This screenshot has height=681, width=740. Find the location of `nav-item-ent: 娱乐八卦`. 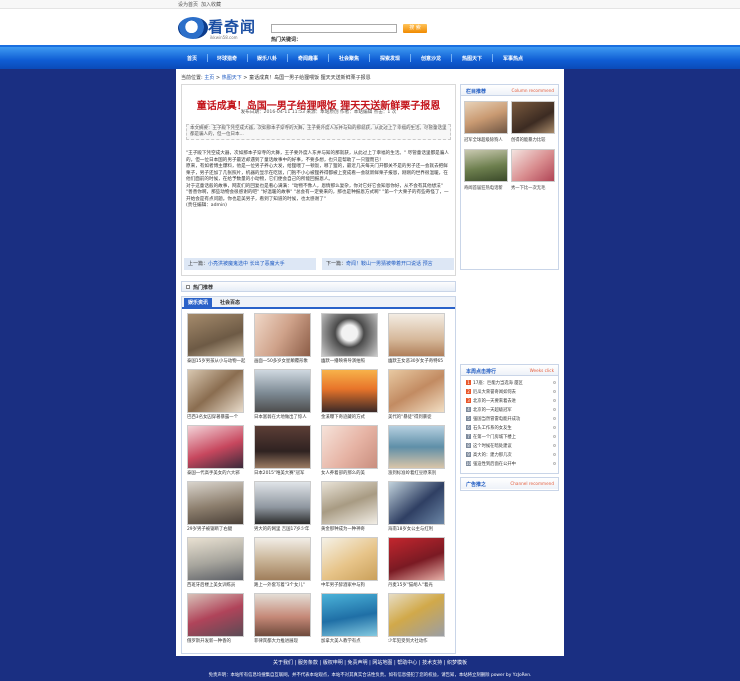

nav-item-ent: 娱乐八卦 is located at coordinates (267, 58).